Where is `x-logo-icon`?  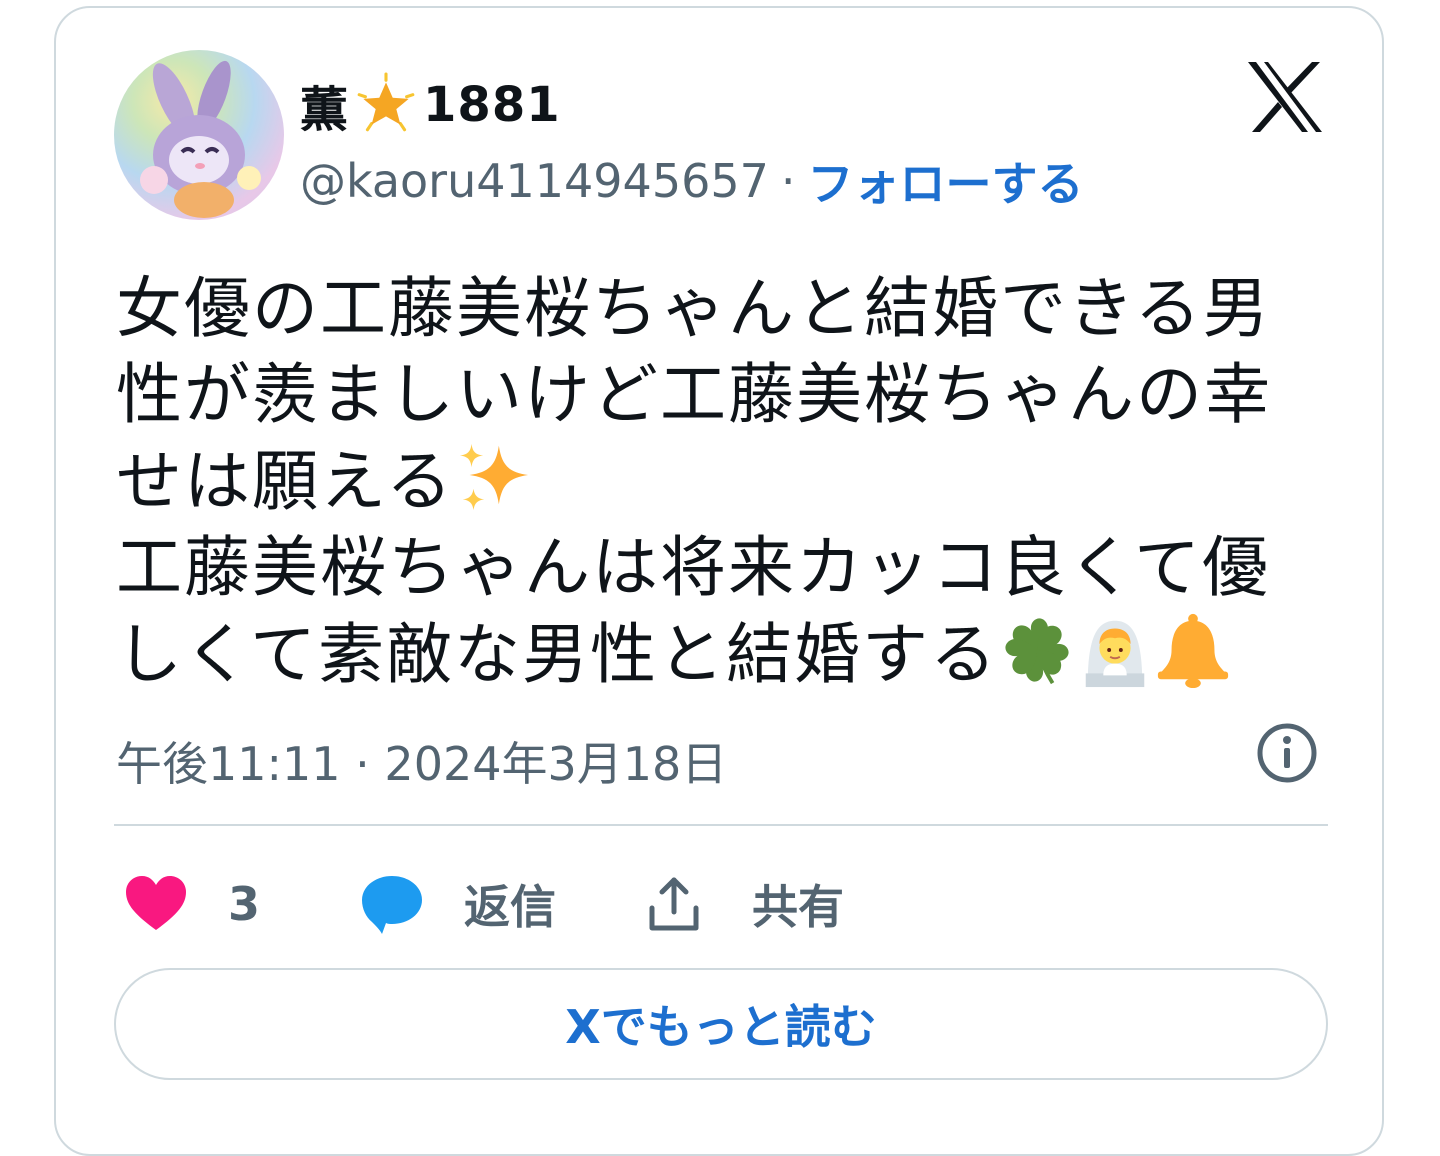 x-logo-icon is located at coordinates (1285, 97).